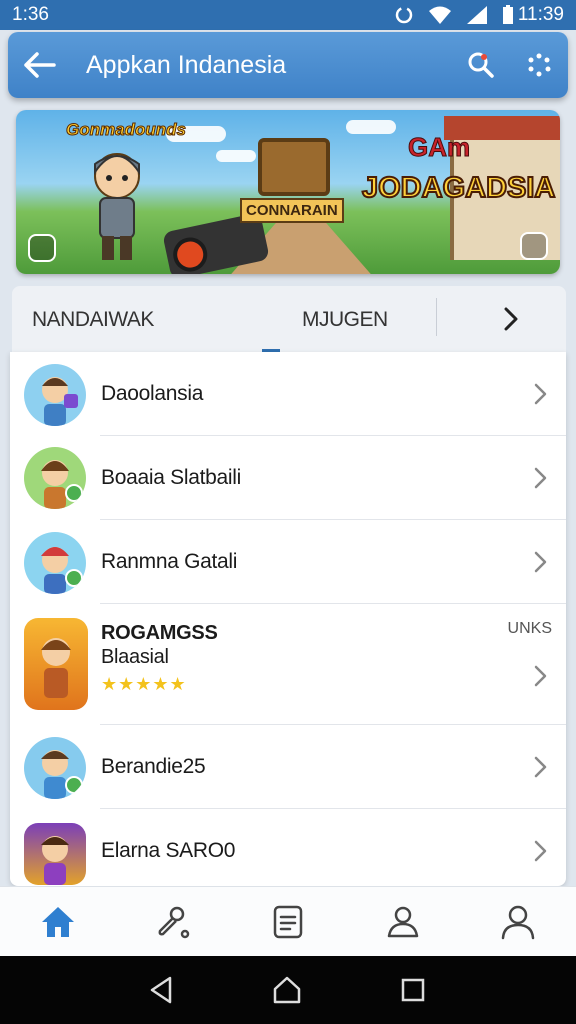 This screenshot has width=576, height=1024. I want to click on rating-stars: ★★★★★, so click(144, 684).